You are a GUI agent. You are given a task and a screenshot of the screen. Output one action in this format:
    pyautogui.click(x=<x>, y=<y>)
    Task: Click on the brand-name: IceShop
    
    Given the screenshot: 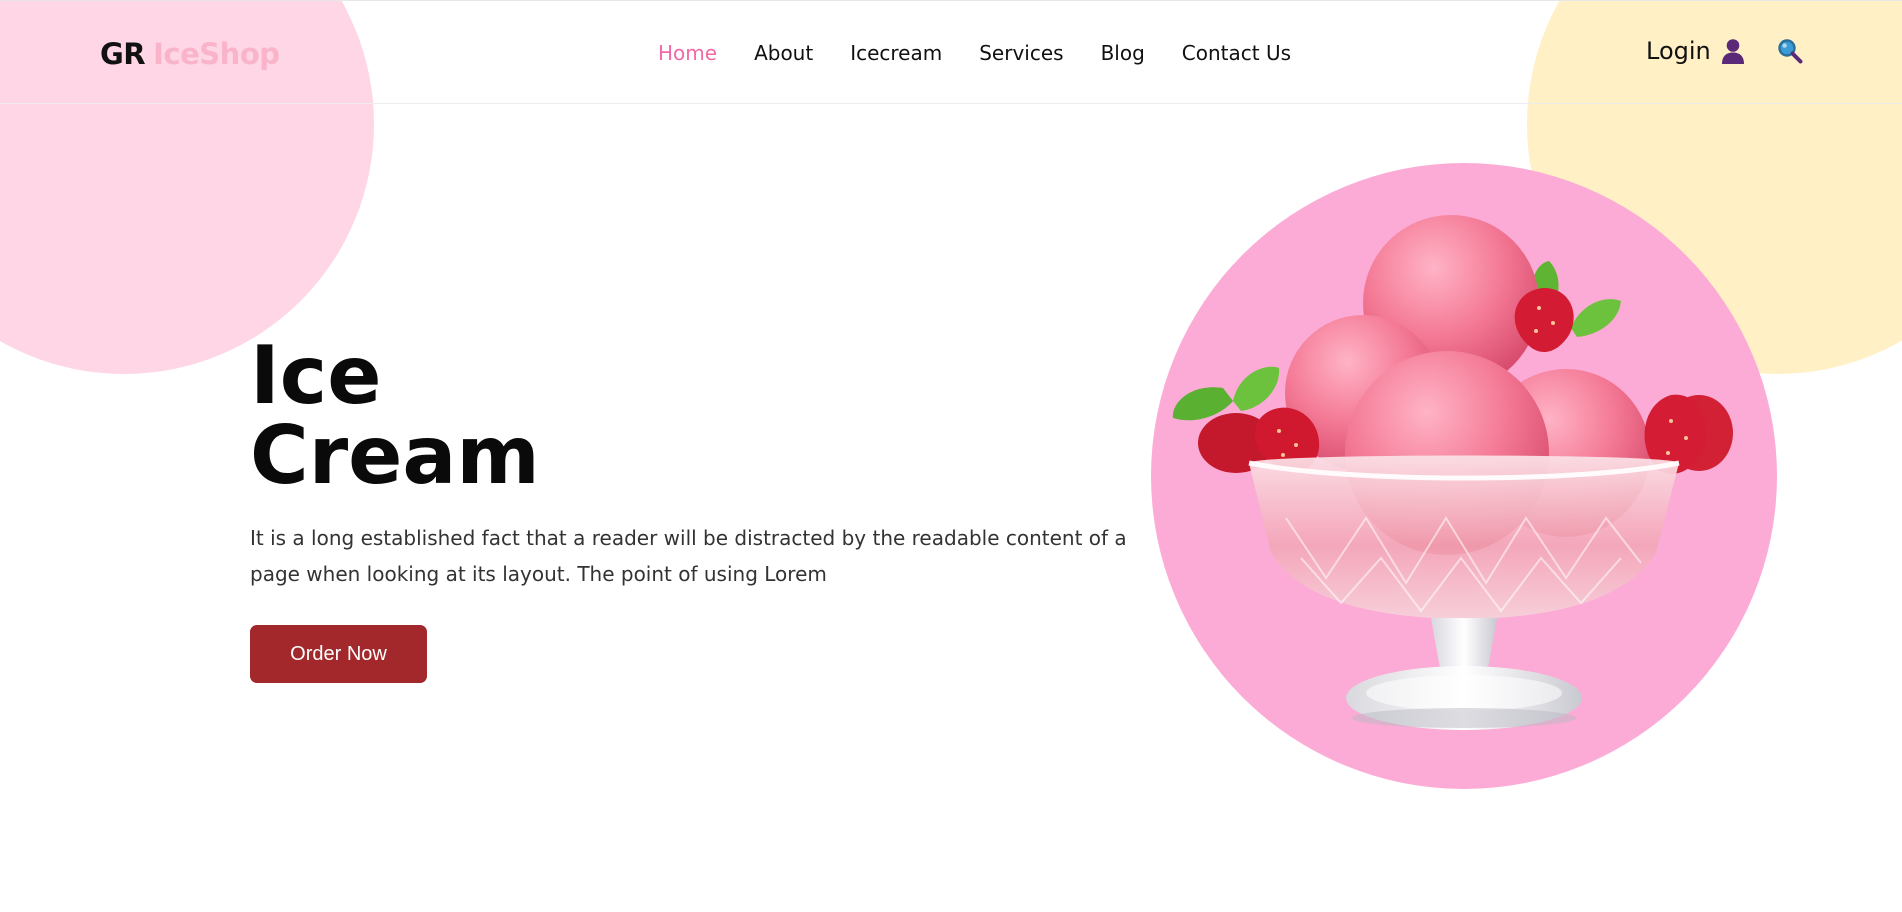 What is the action you would take?
    pyautogui.click(x=216, y=54)
    